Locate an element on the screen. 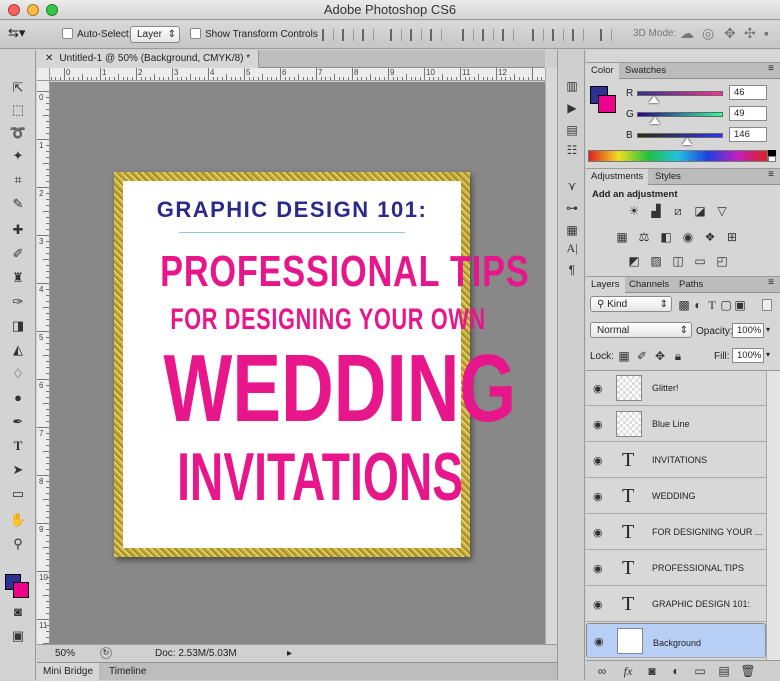 This screenshot has width=780, height=681. link-layers-icon: ∞ is located at coordinates (602, 671).